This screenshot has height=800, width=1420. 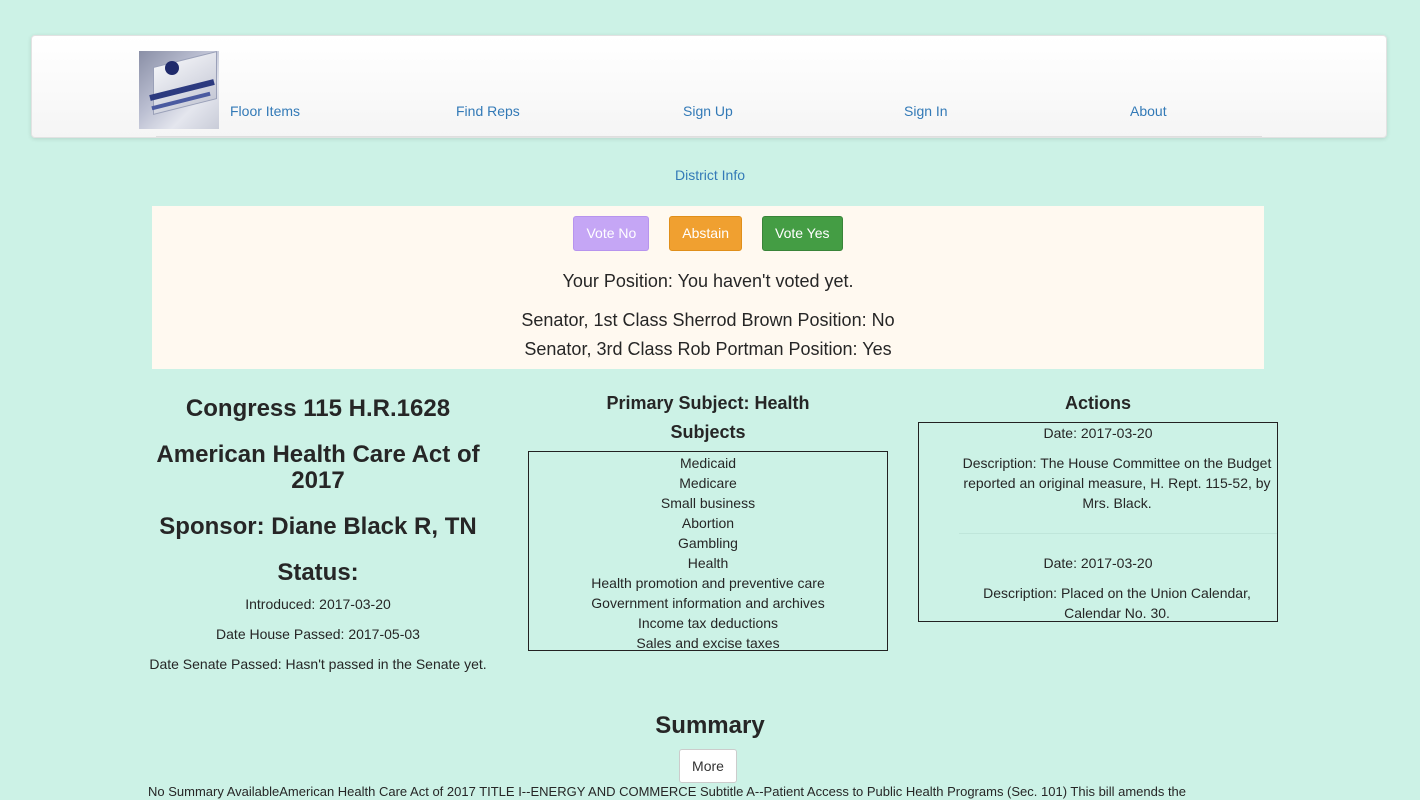 What do you see at coordinates (708, 543) in the screenshot?
I see `subject-item: Gambling` at bounding box center [708, 543].